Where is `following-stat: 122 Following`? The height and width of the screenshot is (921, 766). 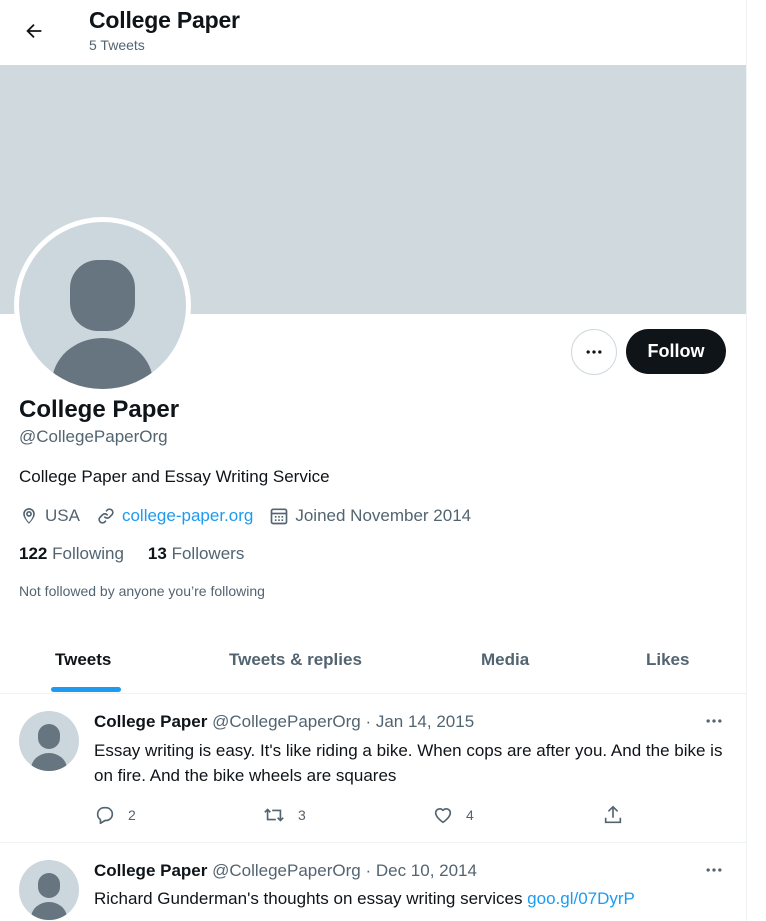
following-stat: 122 Following is located at coordinates (71, 554).